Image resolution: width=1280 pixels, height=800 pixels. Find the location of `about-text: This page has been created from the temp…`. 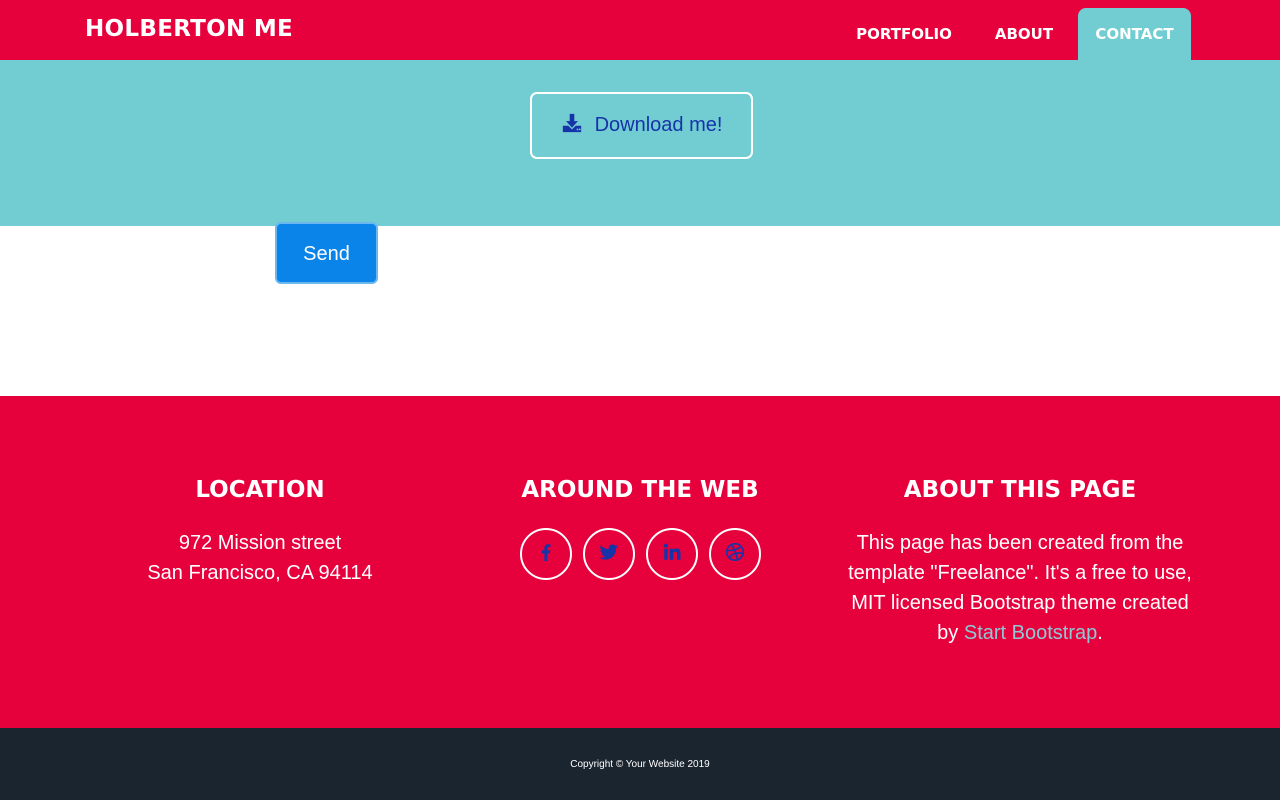

about-text: This page has been created from the temp… is located at coordinates (1020, 588).